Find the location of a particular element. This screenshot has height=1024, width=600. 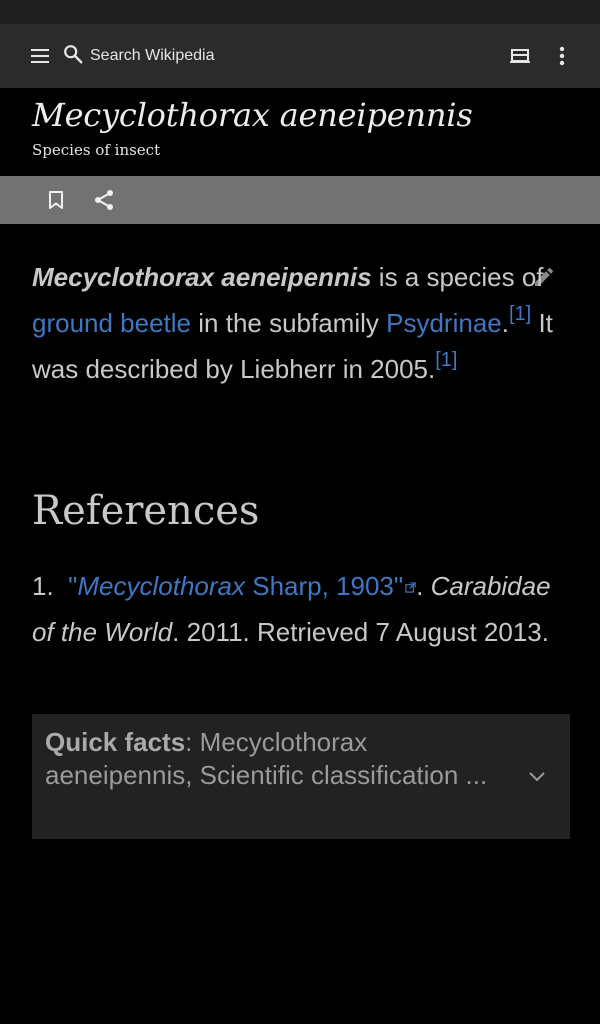

bookmark-icon is located at coordinates (56, 200).